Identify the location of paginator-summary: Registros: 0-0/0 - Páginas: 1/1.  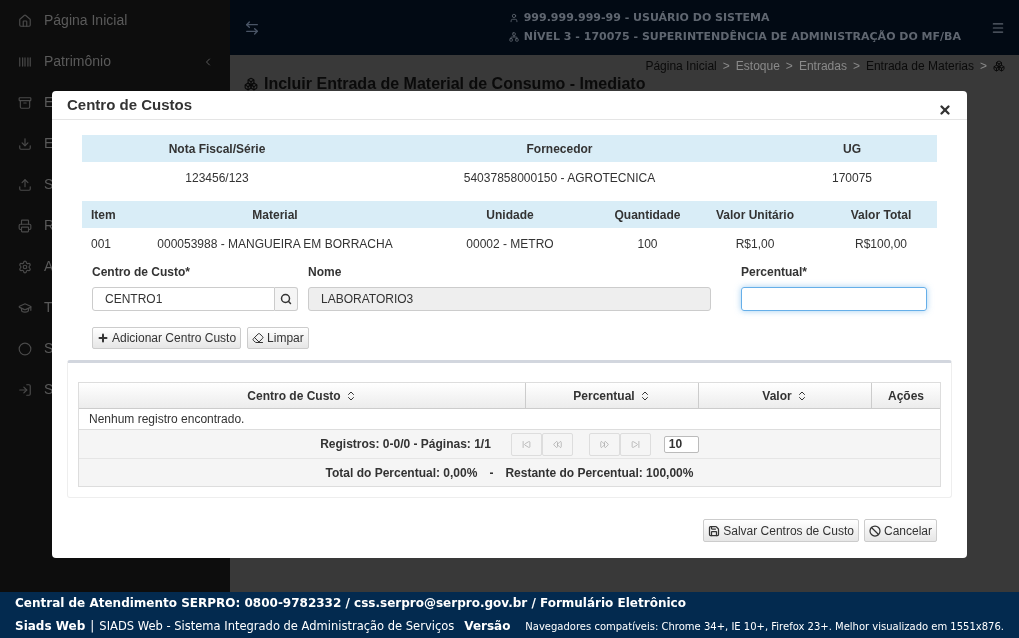
(405, 444).